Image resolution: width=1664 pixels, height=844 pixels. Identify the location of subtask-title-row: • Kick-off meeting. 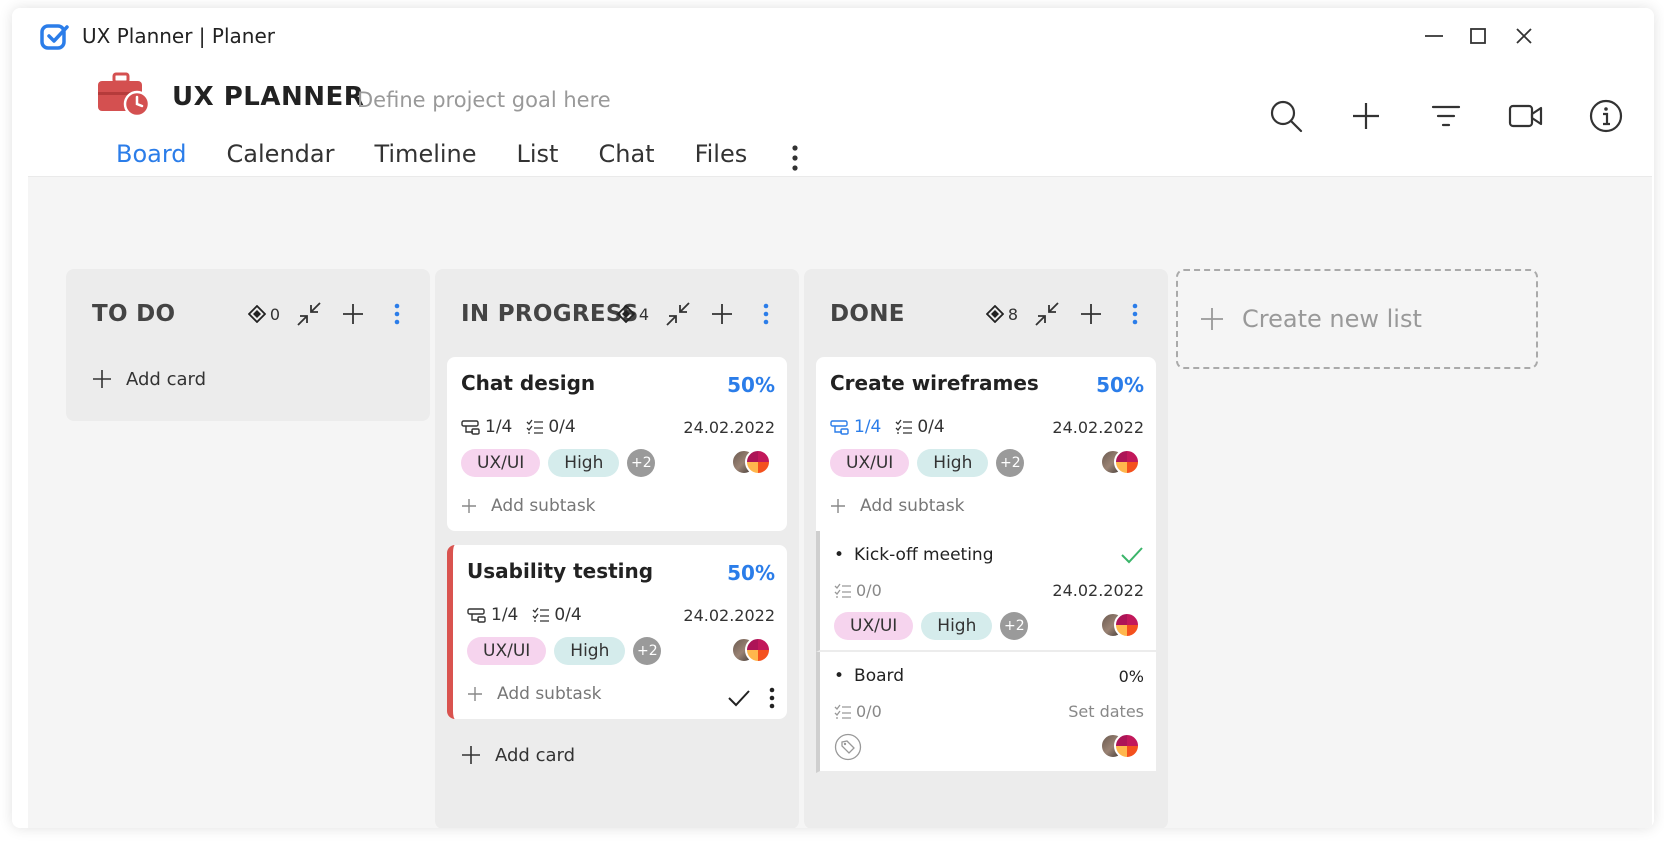
(989, 555).